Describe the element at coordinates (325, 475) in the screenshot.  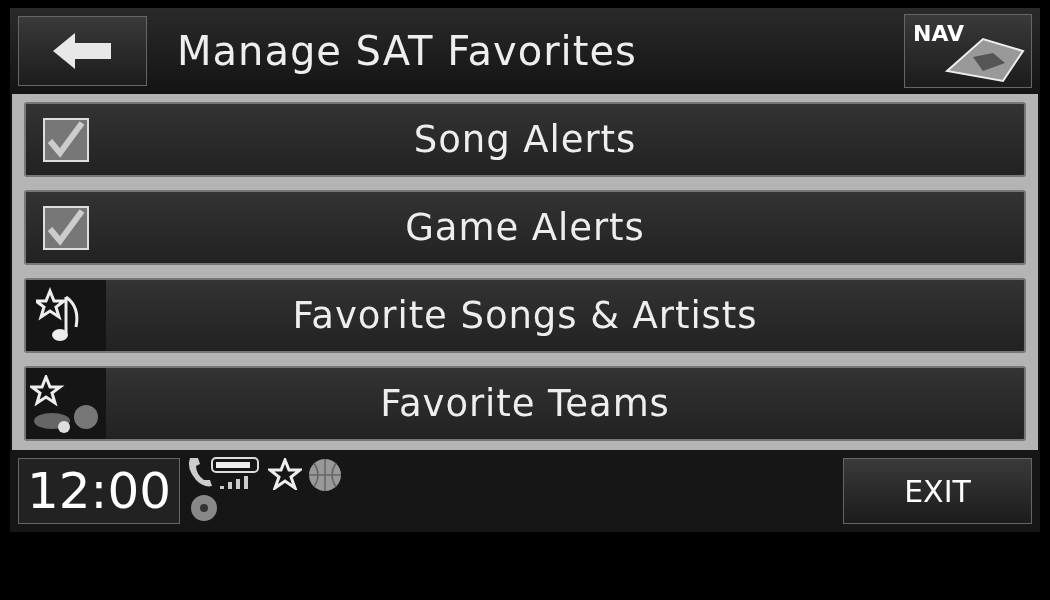
I see `basketball-icon` at that location.